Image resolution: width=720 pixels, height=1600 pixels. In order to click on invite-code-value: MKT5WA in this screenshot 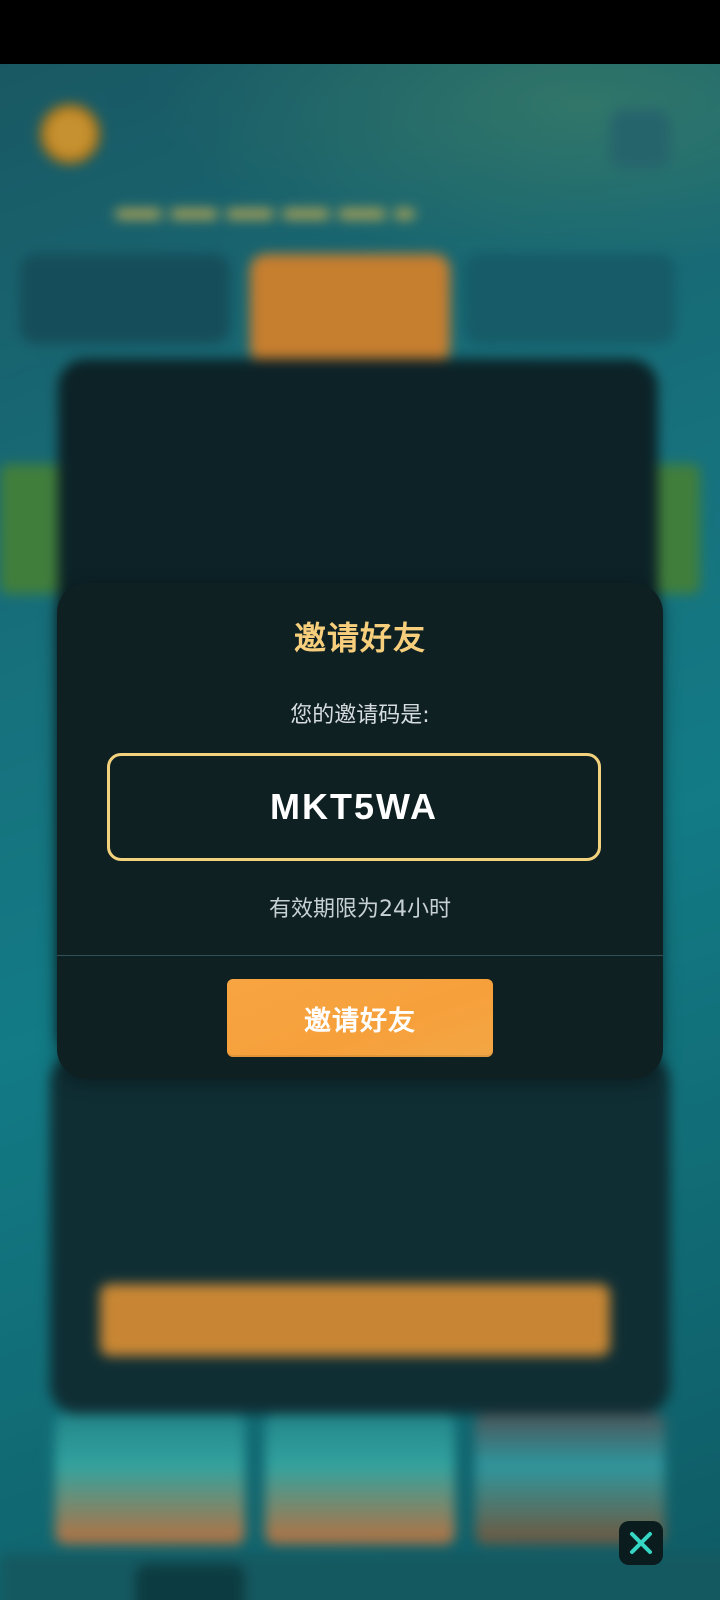, I will do `click(354, 806)`.